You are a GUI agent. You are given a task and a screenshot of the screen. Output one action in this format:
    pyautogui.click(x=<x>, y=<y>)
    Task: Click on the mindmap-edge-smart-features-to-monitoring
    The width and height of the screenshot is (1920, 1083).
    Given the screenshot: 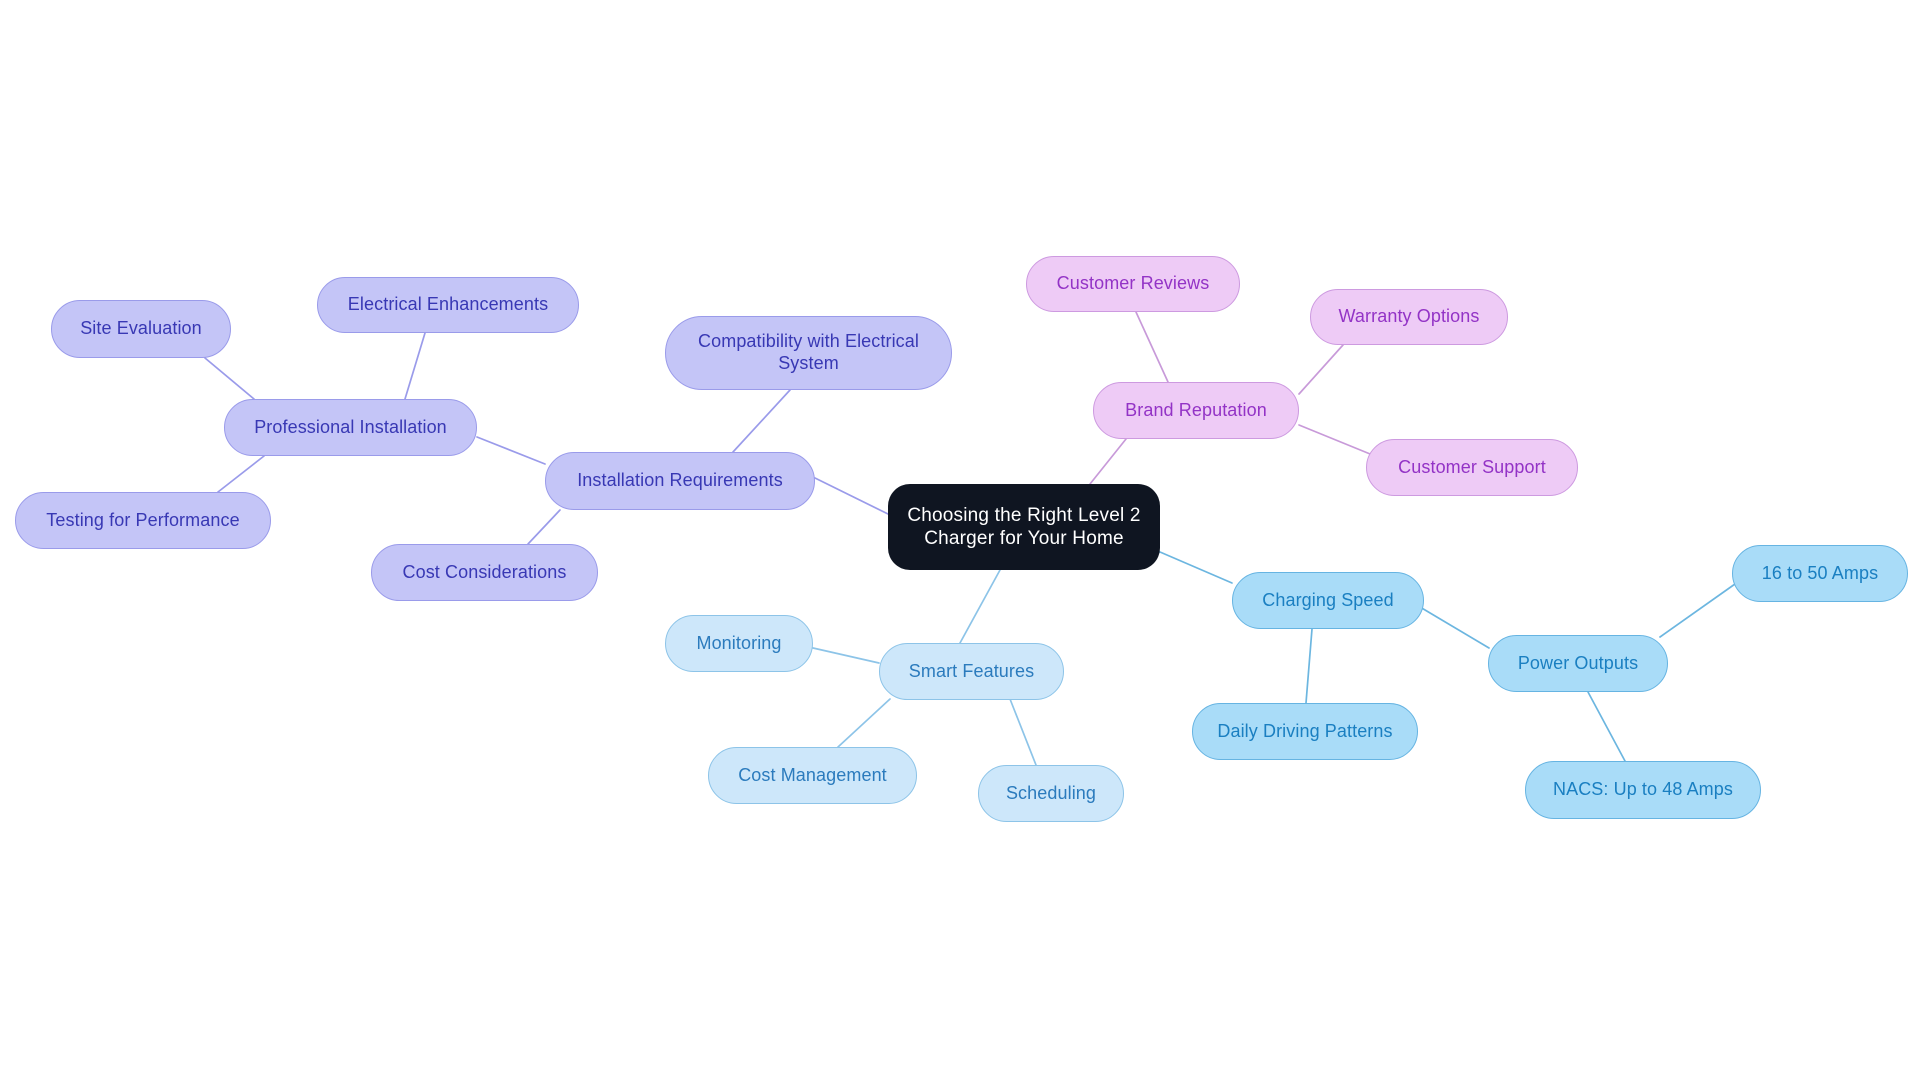 What is the action you would take?
    pyautogui.click(x=846, y=655)
    